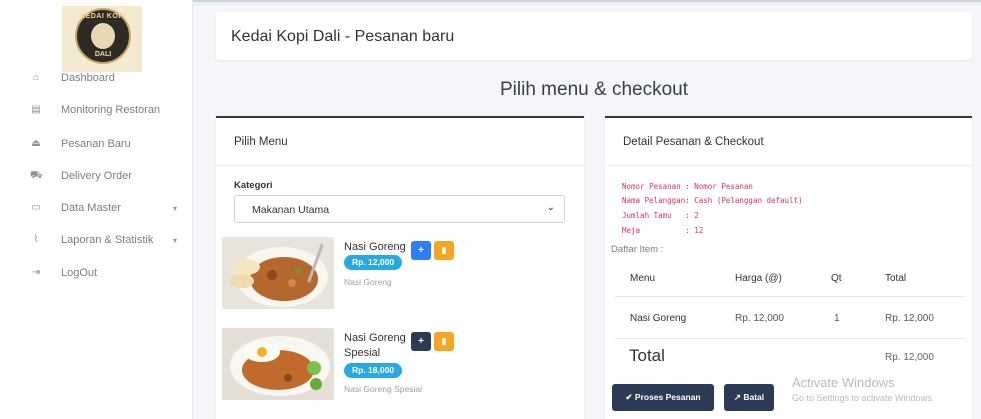  Describe the element at coordinates (737, 397) in the screenshot. I see `external-link-icon: ↗` at that location.